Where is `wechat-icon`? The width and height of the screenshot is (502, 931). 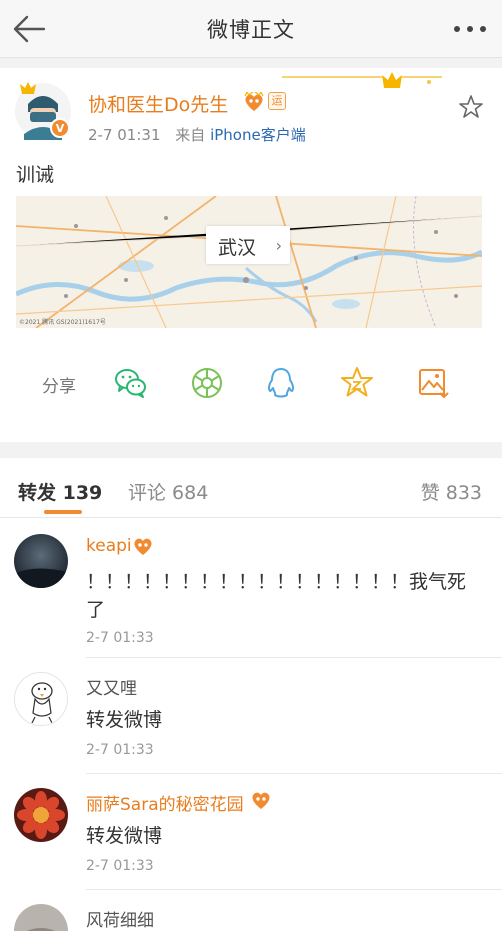 wechat-icon is located at coordinates (130, 383).